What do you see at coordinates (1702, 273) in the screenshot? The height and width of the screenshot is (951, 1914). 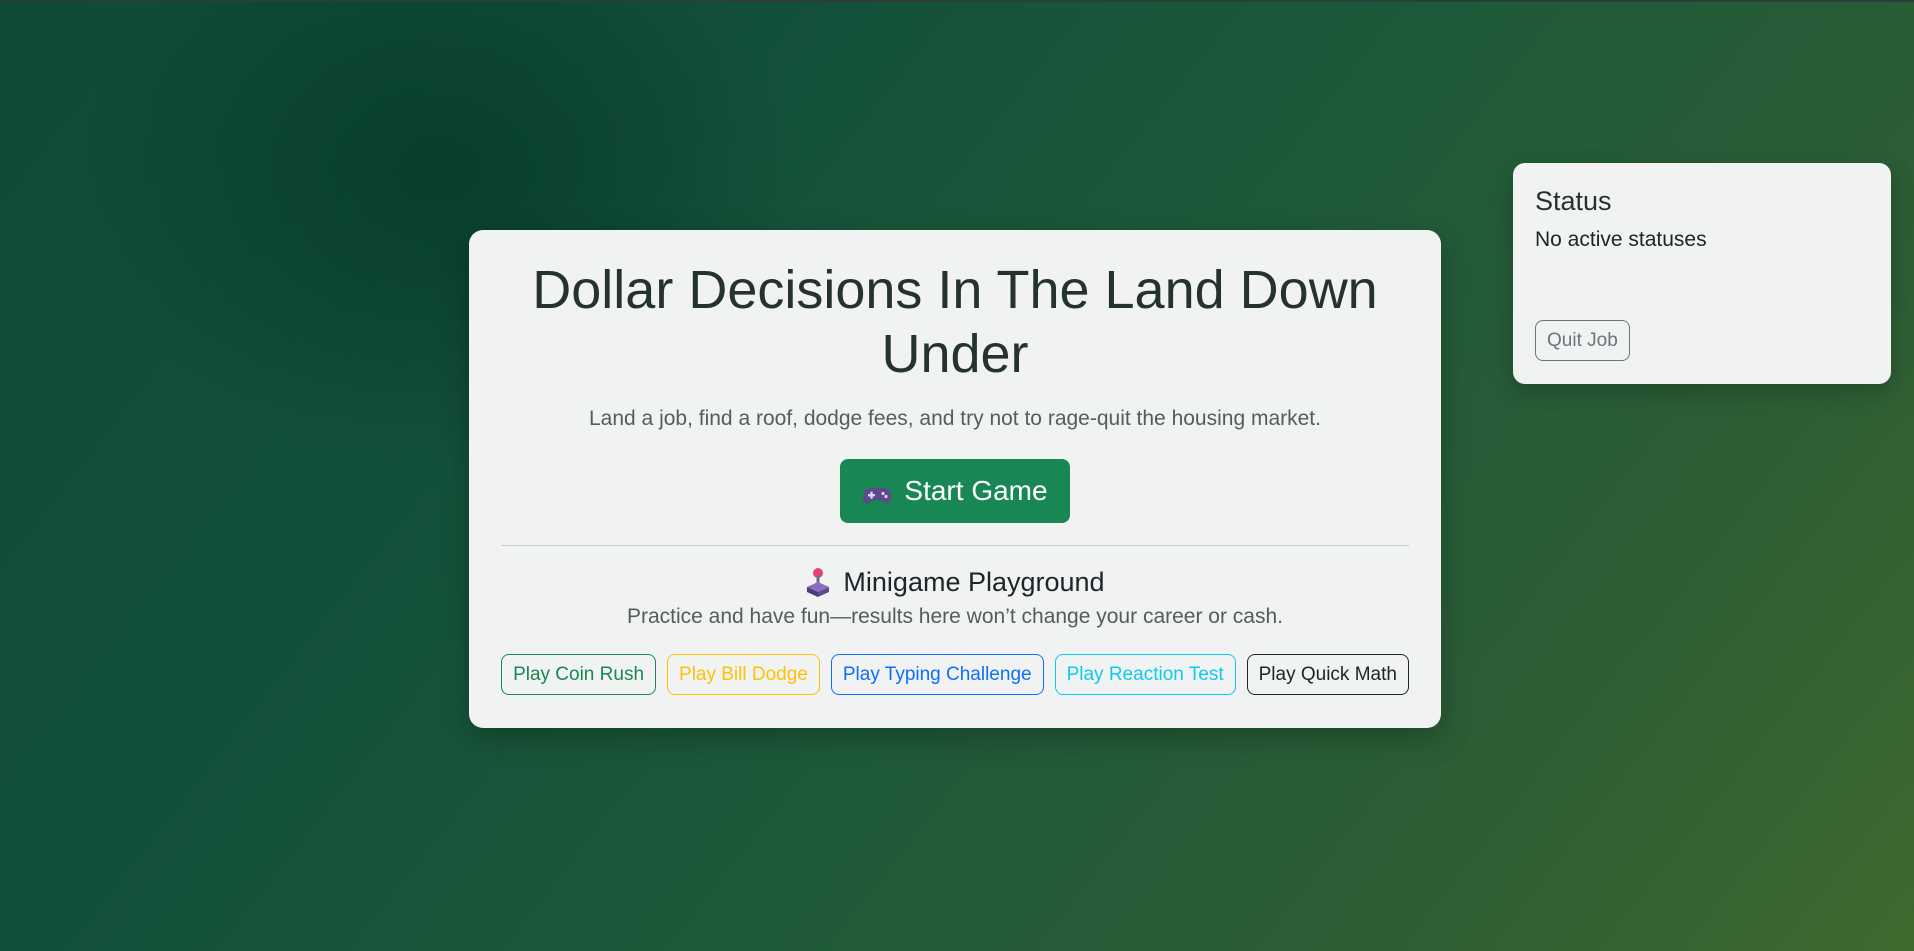 I see `status-panel: Status No active statuses Quit Job` at bounding box center [1702, 273].